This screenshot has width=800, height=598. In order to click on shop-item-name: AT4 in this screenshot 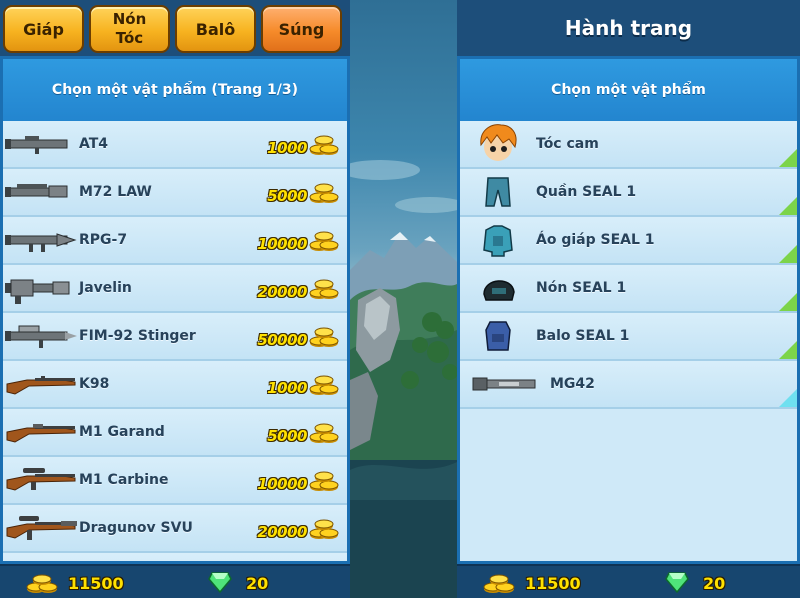, I will do `click(94, 144)`.